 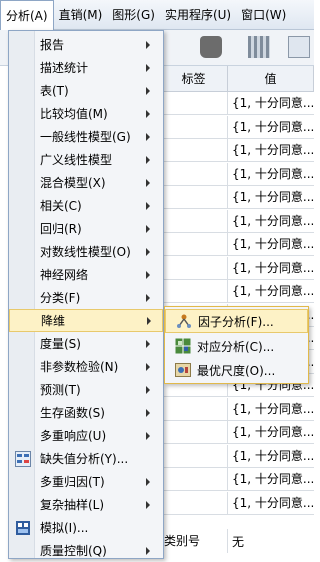 I want to click on menu-item-3: 比较均值(M), so click(x=86, y=113).